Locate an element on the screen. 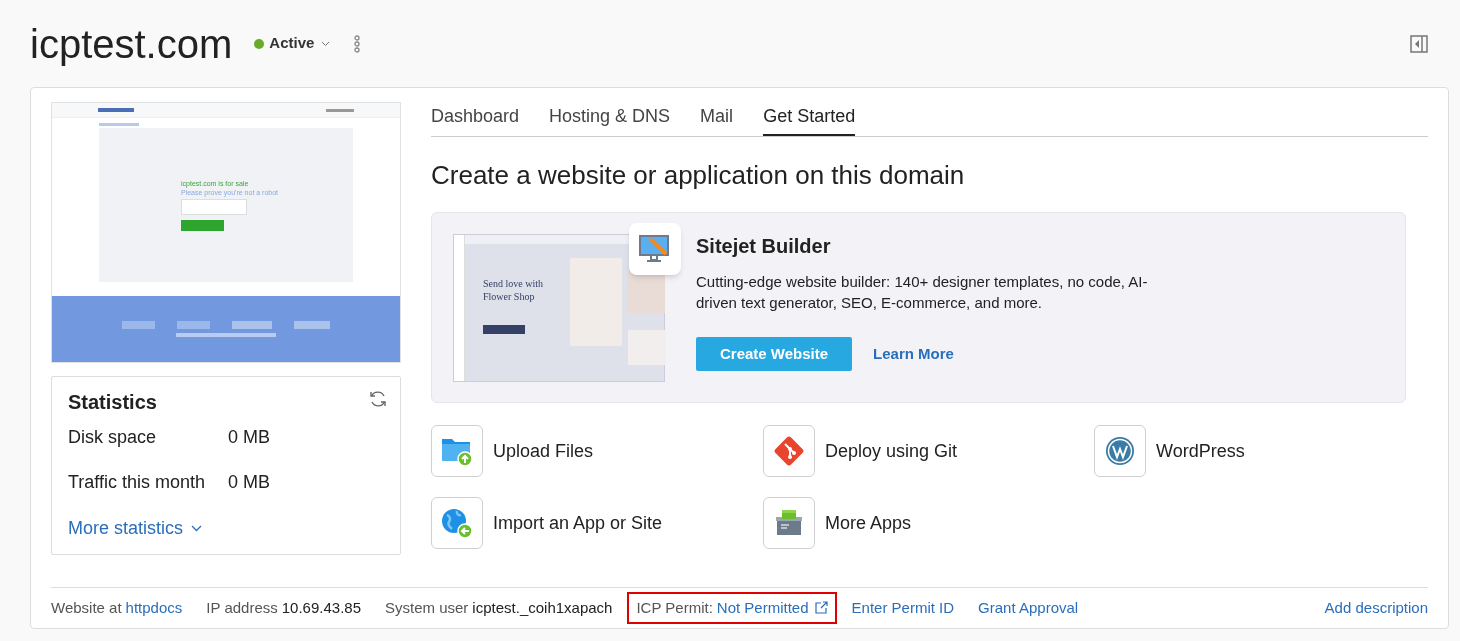  preview-recaptcha is located at coordinates (214, 206).